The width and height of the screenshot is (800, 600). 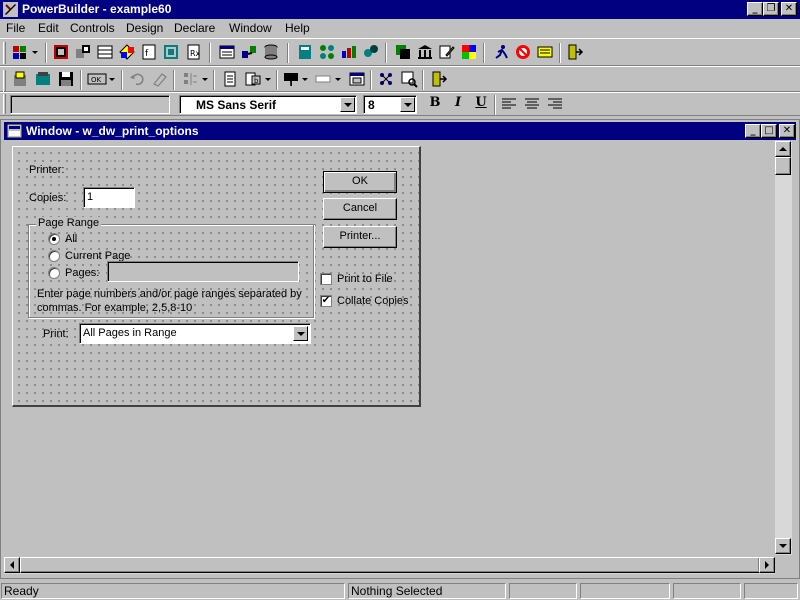 I want to click on tab-order-icon: b, so click(x=253, y=79).